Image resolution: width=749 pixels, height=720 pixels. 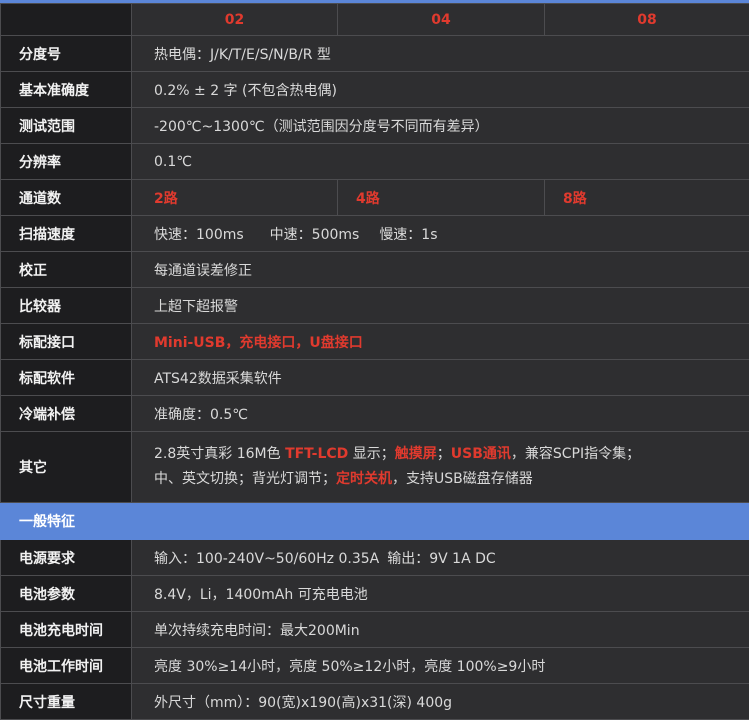 I want to click on row-label: 冷端补偿, so click(x=66, y=413).